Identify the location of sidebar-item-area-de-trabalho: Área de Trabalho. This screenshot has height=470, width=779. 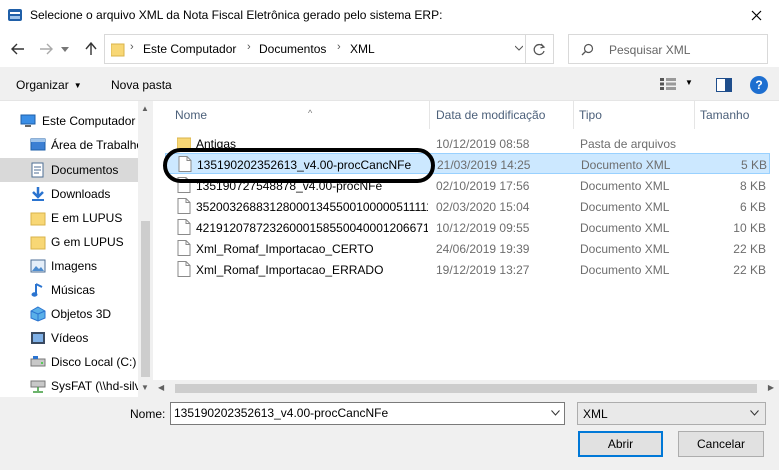
(71, 145).